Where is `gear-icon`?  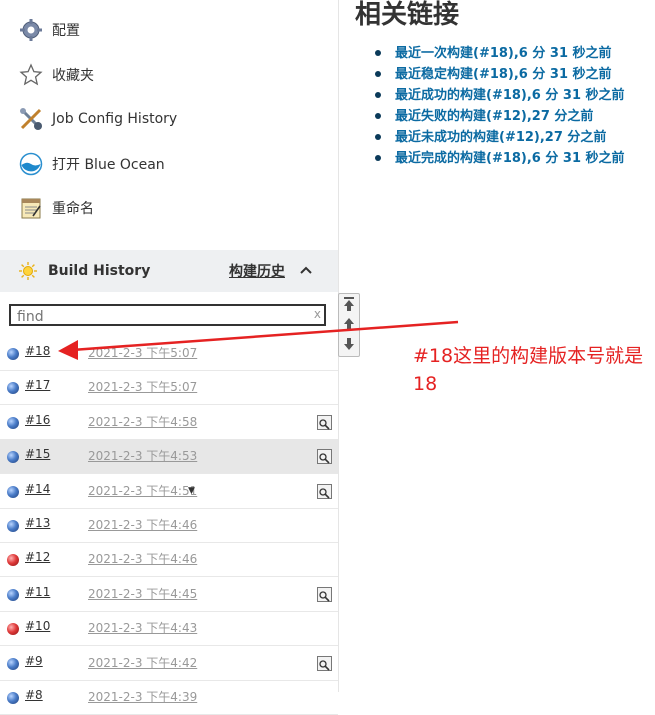
gear-icon is located at coordinates (31, 30).